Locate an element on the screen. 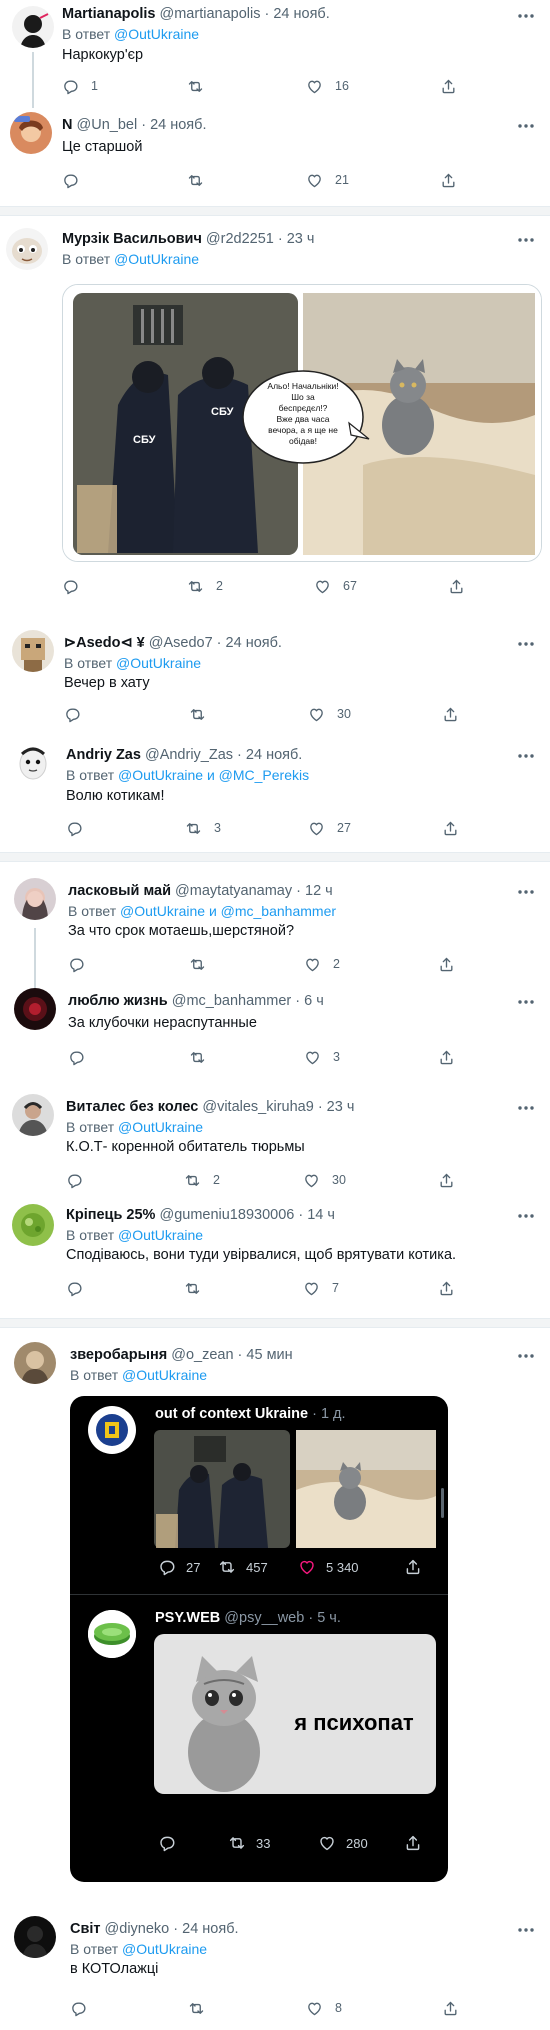 This screenshot has height=2030, width=550. reply-to-link: @OutUkraine и @MC_Perekis is located at coordinates (213, 775).